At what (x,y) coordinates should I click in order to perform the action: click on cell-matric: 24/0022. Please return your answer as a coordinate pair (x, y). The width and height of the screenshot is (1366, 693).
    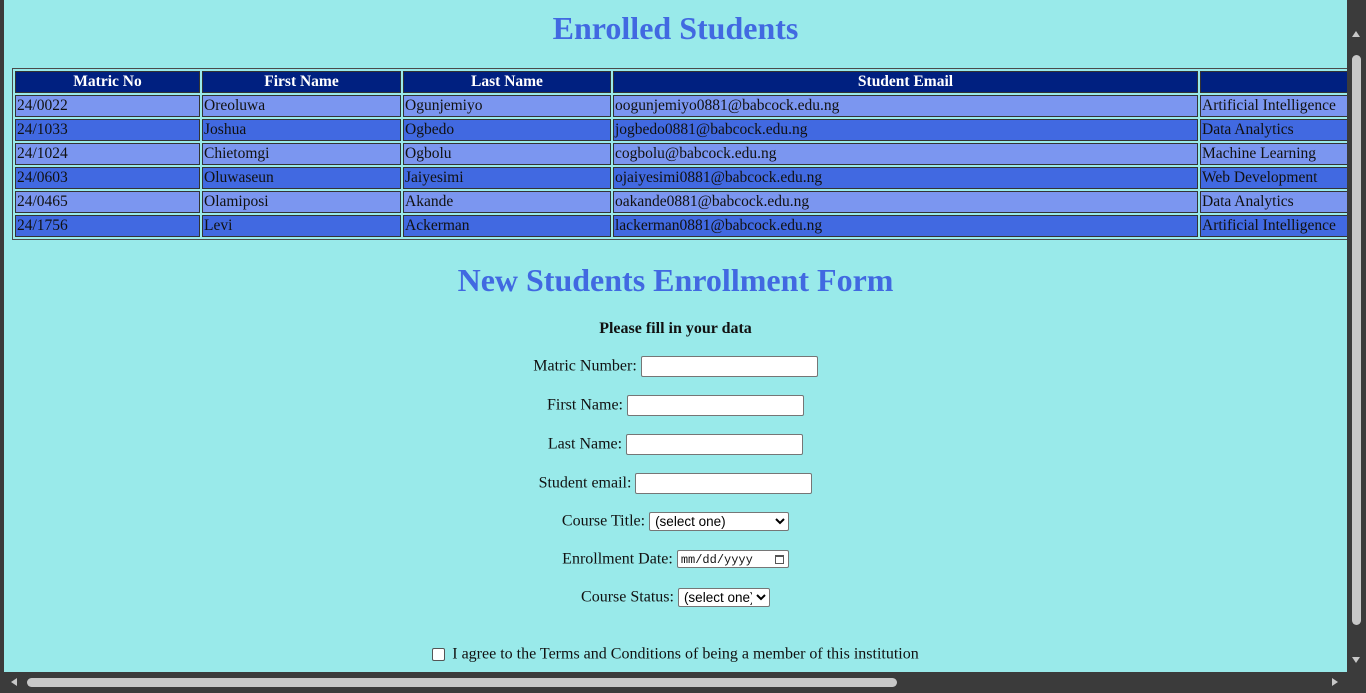
    Looking at the image, I should click on (107, 106).